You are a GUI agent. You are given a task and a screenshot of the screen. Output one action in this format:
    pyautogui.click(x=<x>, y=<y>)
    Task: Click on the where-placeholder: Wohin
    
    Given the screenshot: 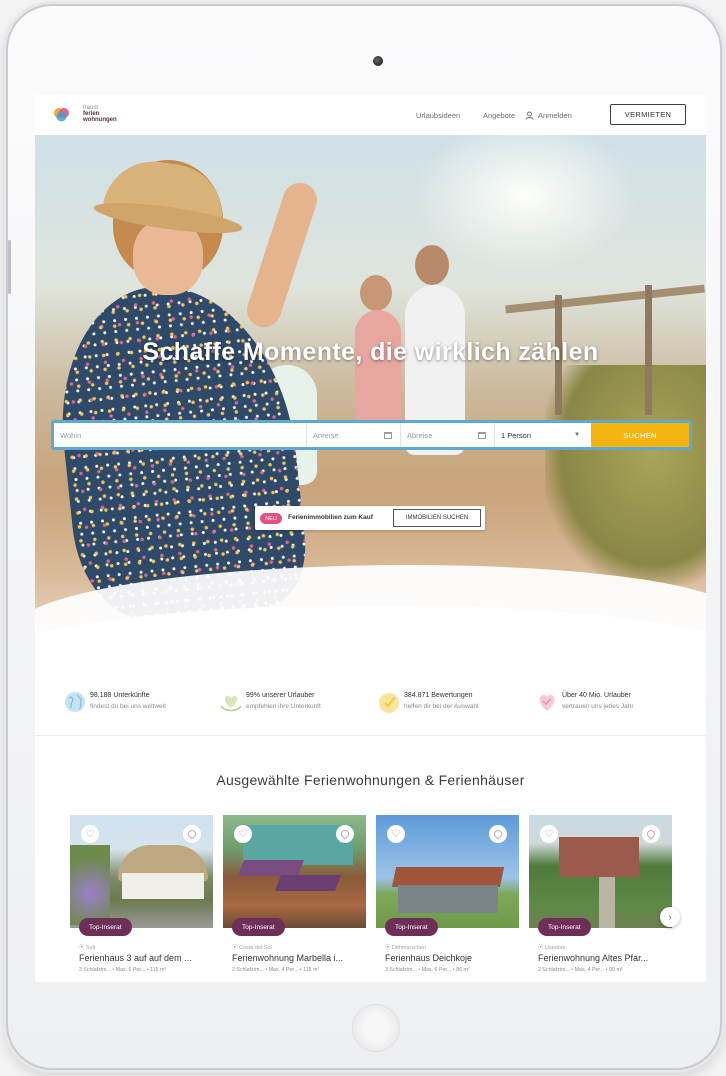 What is the action you would take?
    pyautogui.click(x=71, y=435)
    